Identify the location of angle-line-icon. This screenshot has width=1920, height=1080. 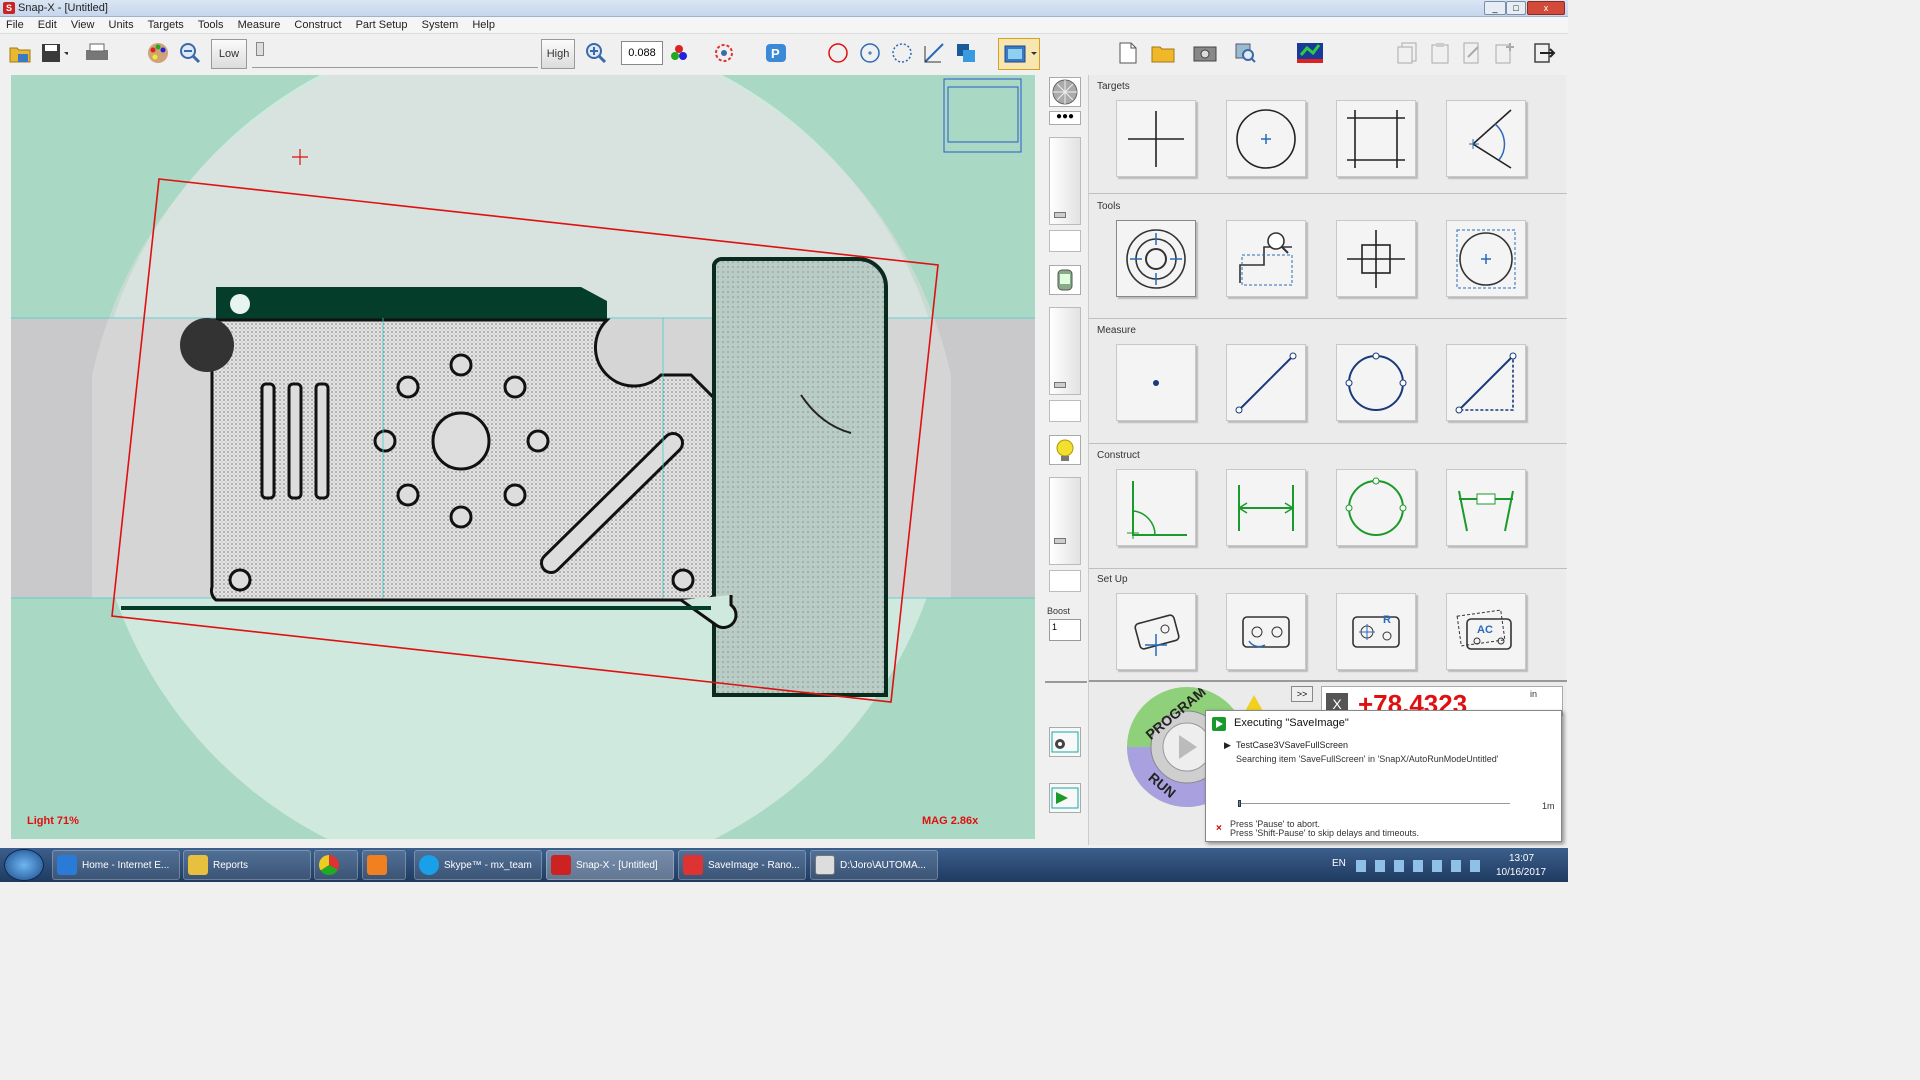
(934, 53).